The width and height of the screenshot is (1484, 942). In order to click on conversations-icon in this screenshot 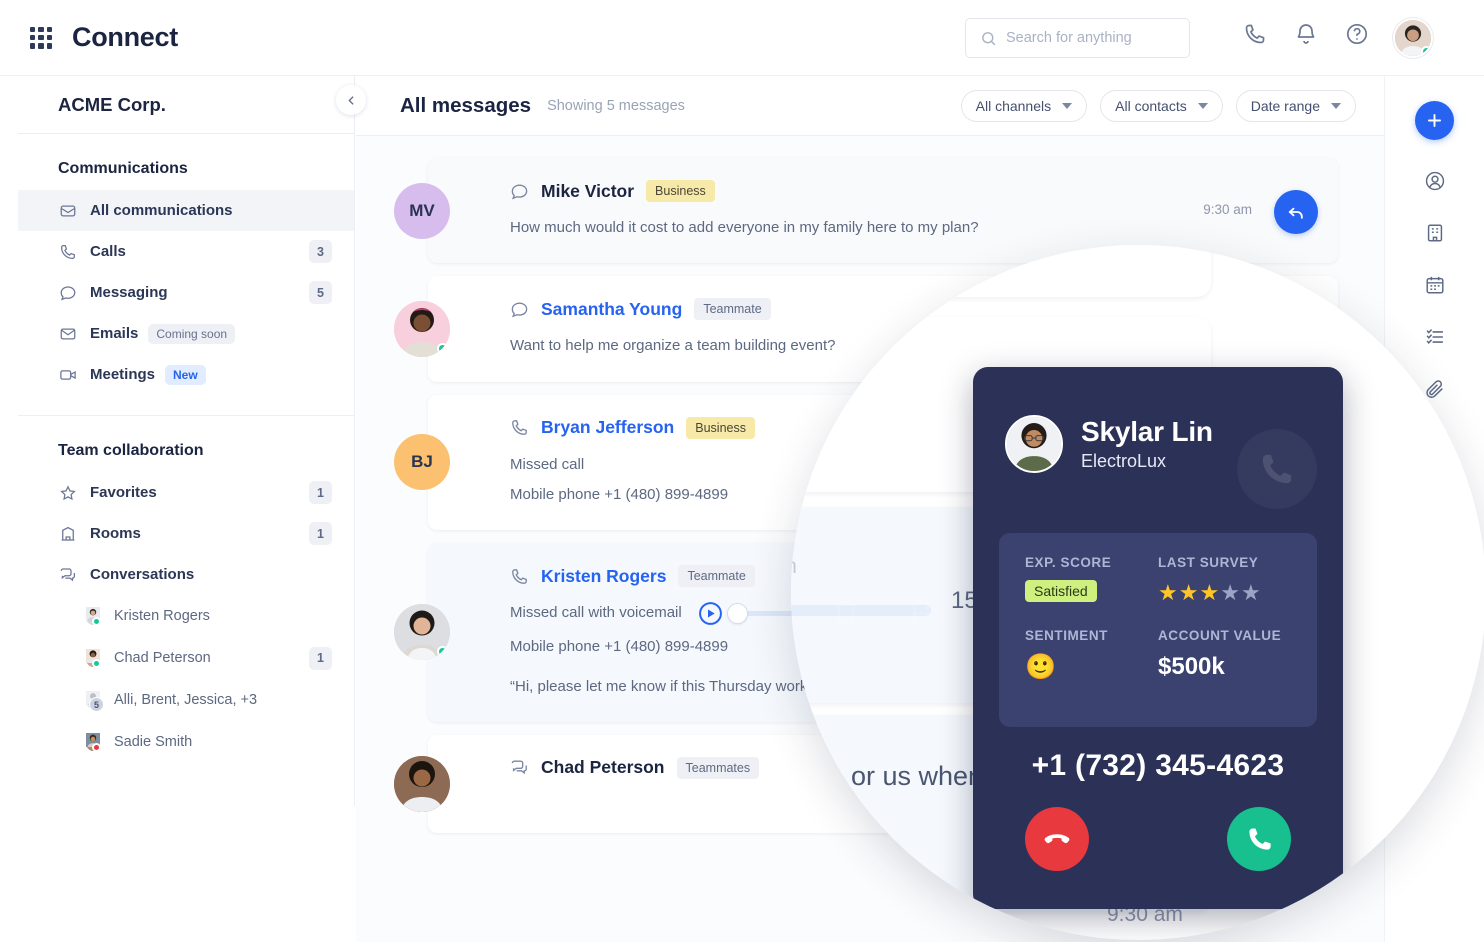, I will do `click(67, 574)`.